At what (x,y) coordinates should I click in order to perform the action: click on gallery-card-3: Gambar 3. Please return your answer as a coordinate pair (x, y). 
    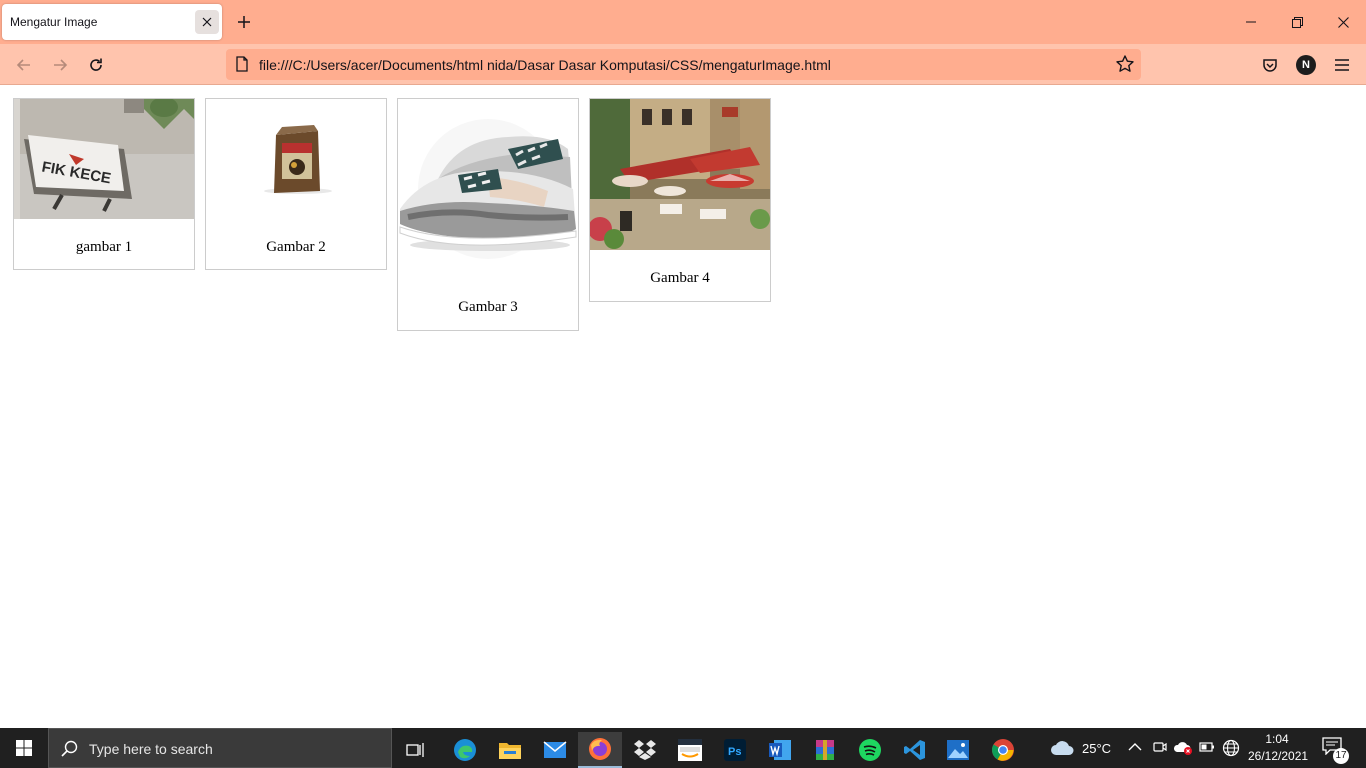
    Looking at the image, I should click on (488, 214).